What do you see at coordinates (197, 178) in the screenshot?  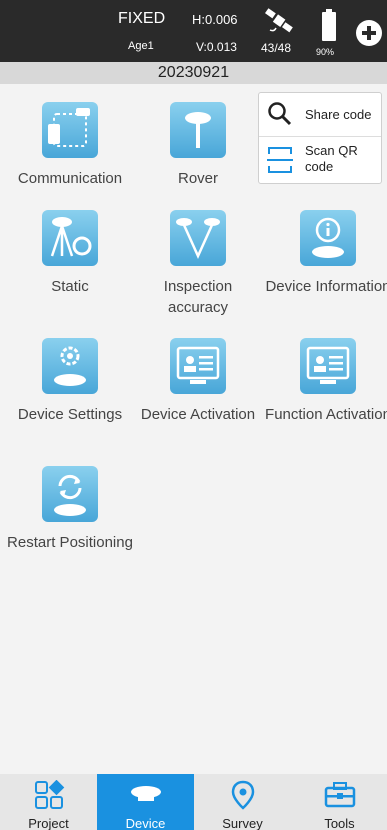 I see `tile-label: Rover` at bounding box center [197, 178].